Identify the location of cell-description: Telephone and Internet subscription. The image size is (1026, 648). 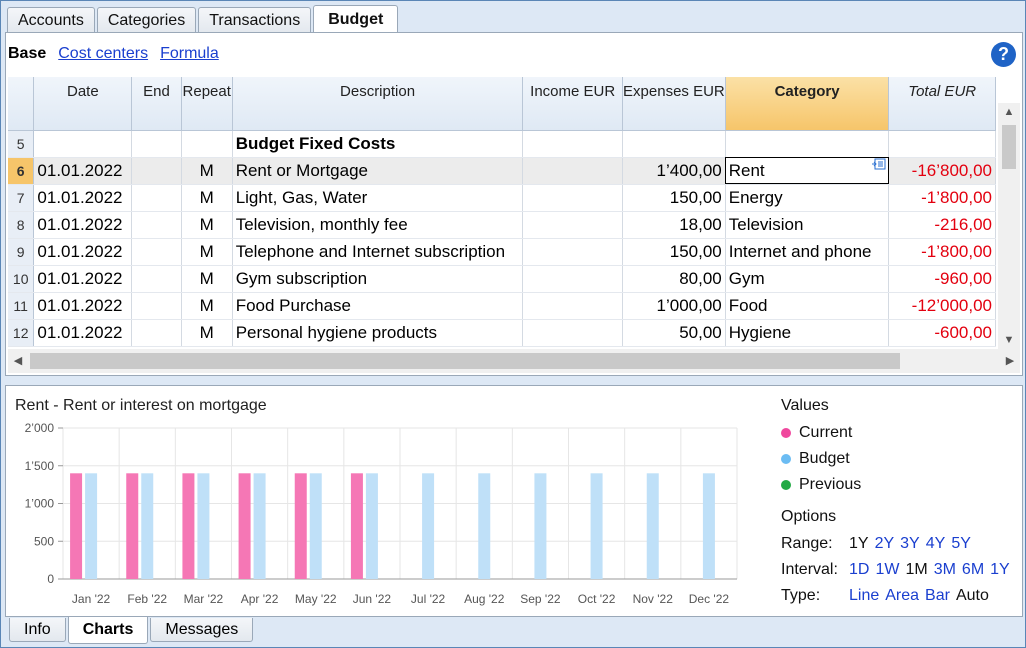
(378, 252).